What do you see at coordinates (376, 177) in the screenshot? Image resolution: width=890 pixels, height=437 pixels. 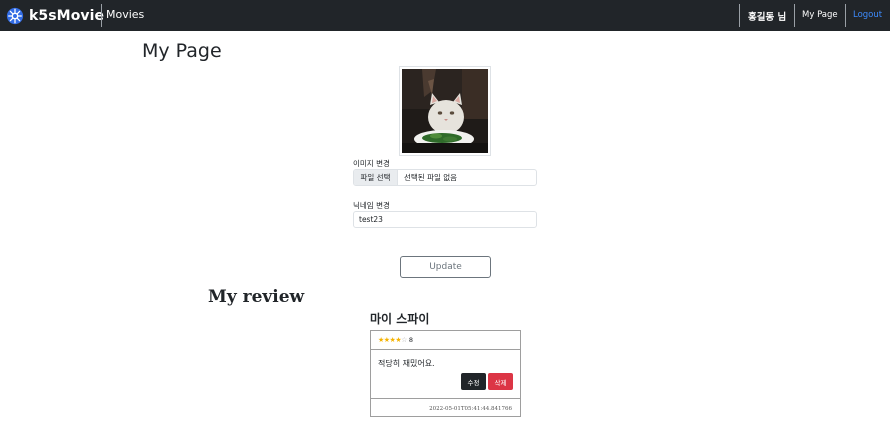 I see `choose-file-button: 파일 선택` at bounding box center [376, 177].